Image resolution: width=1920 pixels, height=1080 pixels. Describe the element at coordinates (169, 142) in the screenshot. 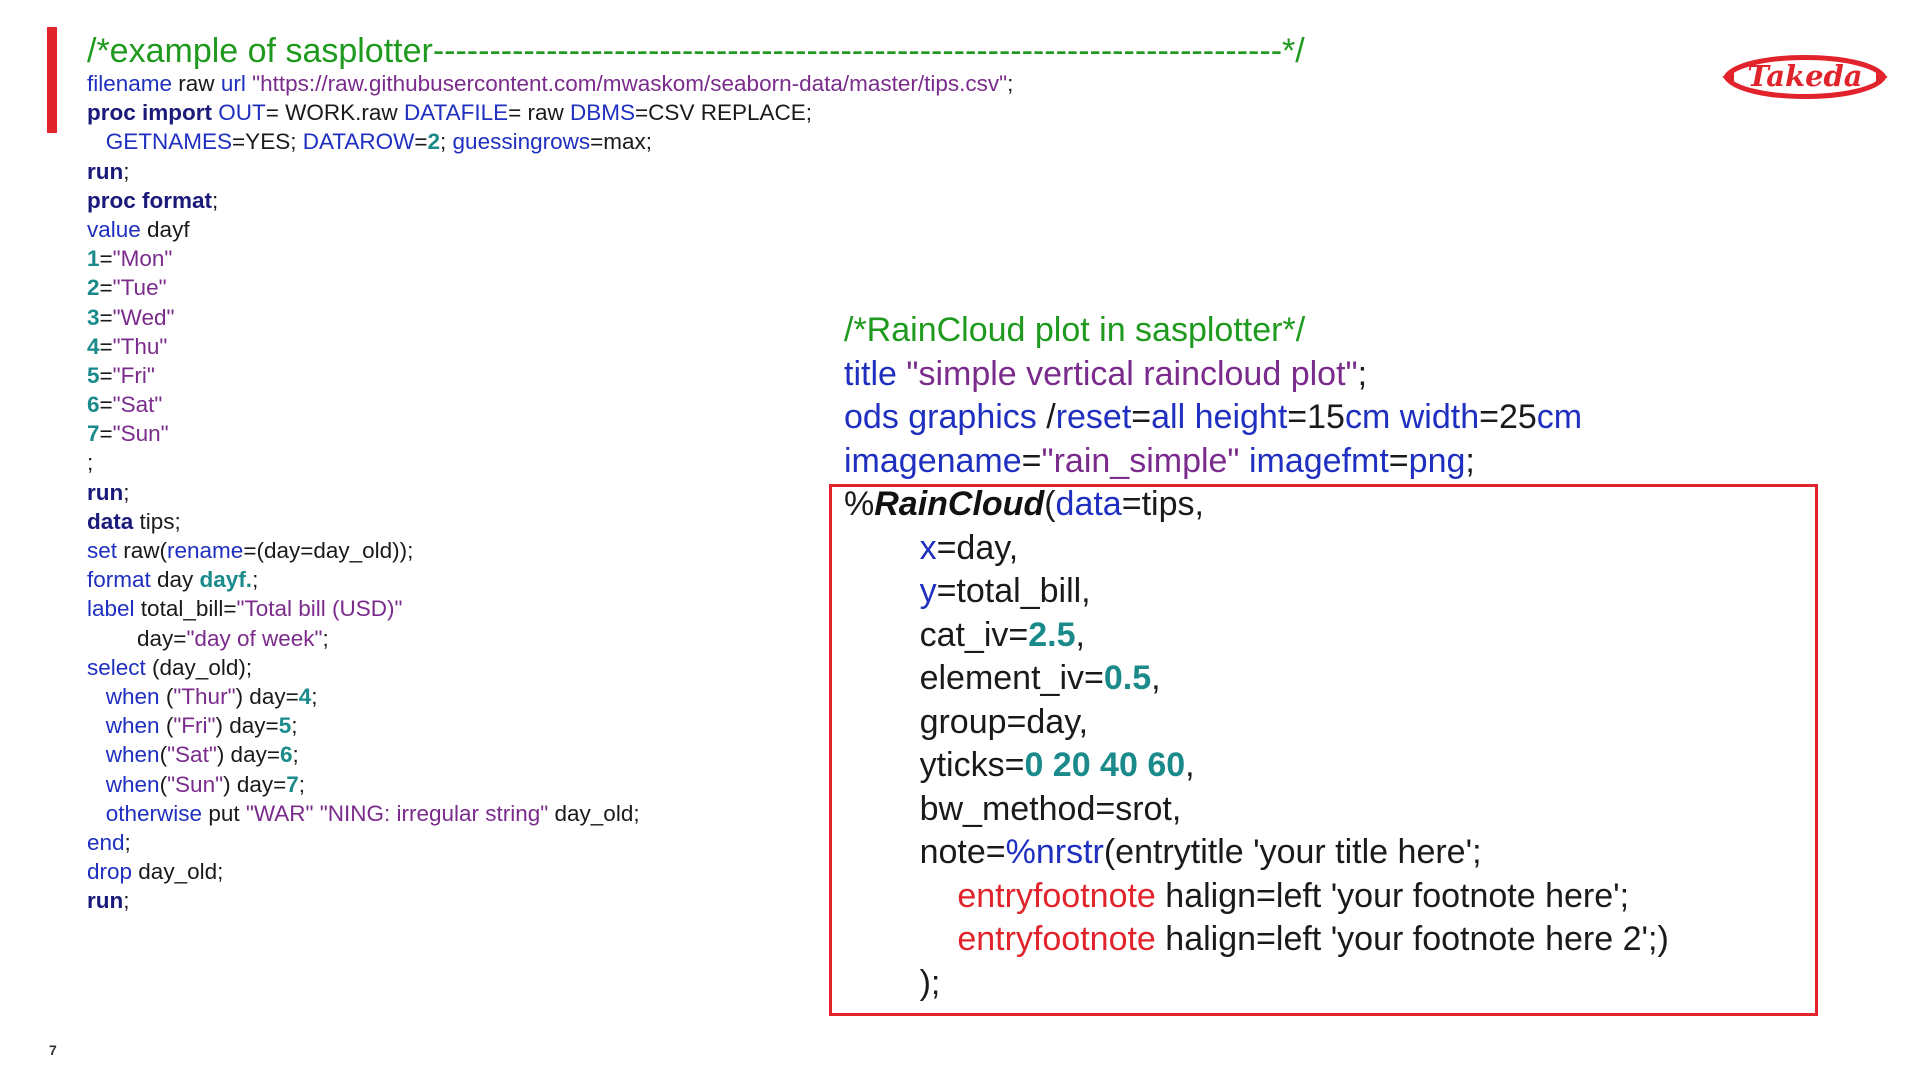

I see `code-token: GETNAMES` at that location.